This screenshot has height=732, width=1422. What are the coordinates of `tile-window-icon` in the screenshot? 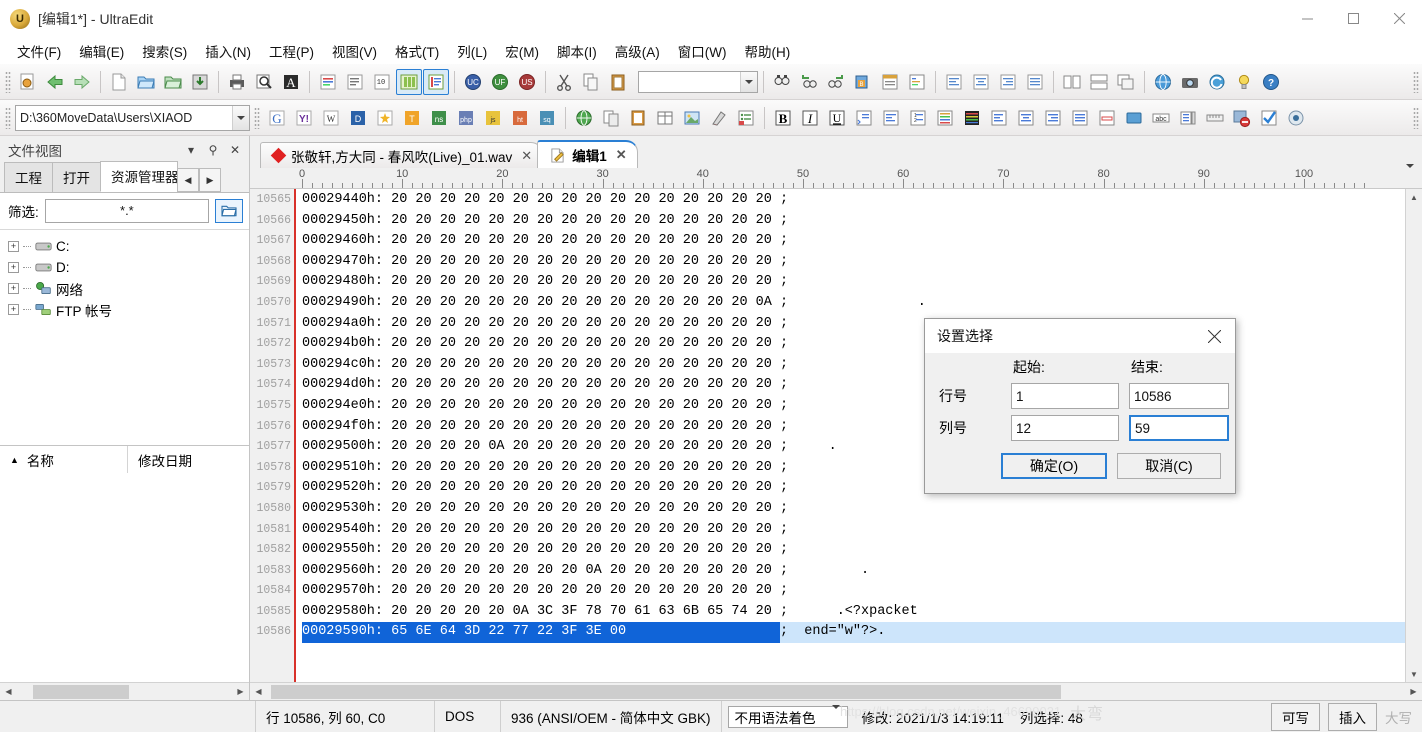 It's located at (1099, 82).